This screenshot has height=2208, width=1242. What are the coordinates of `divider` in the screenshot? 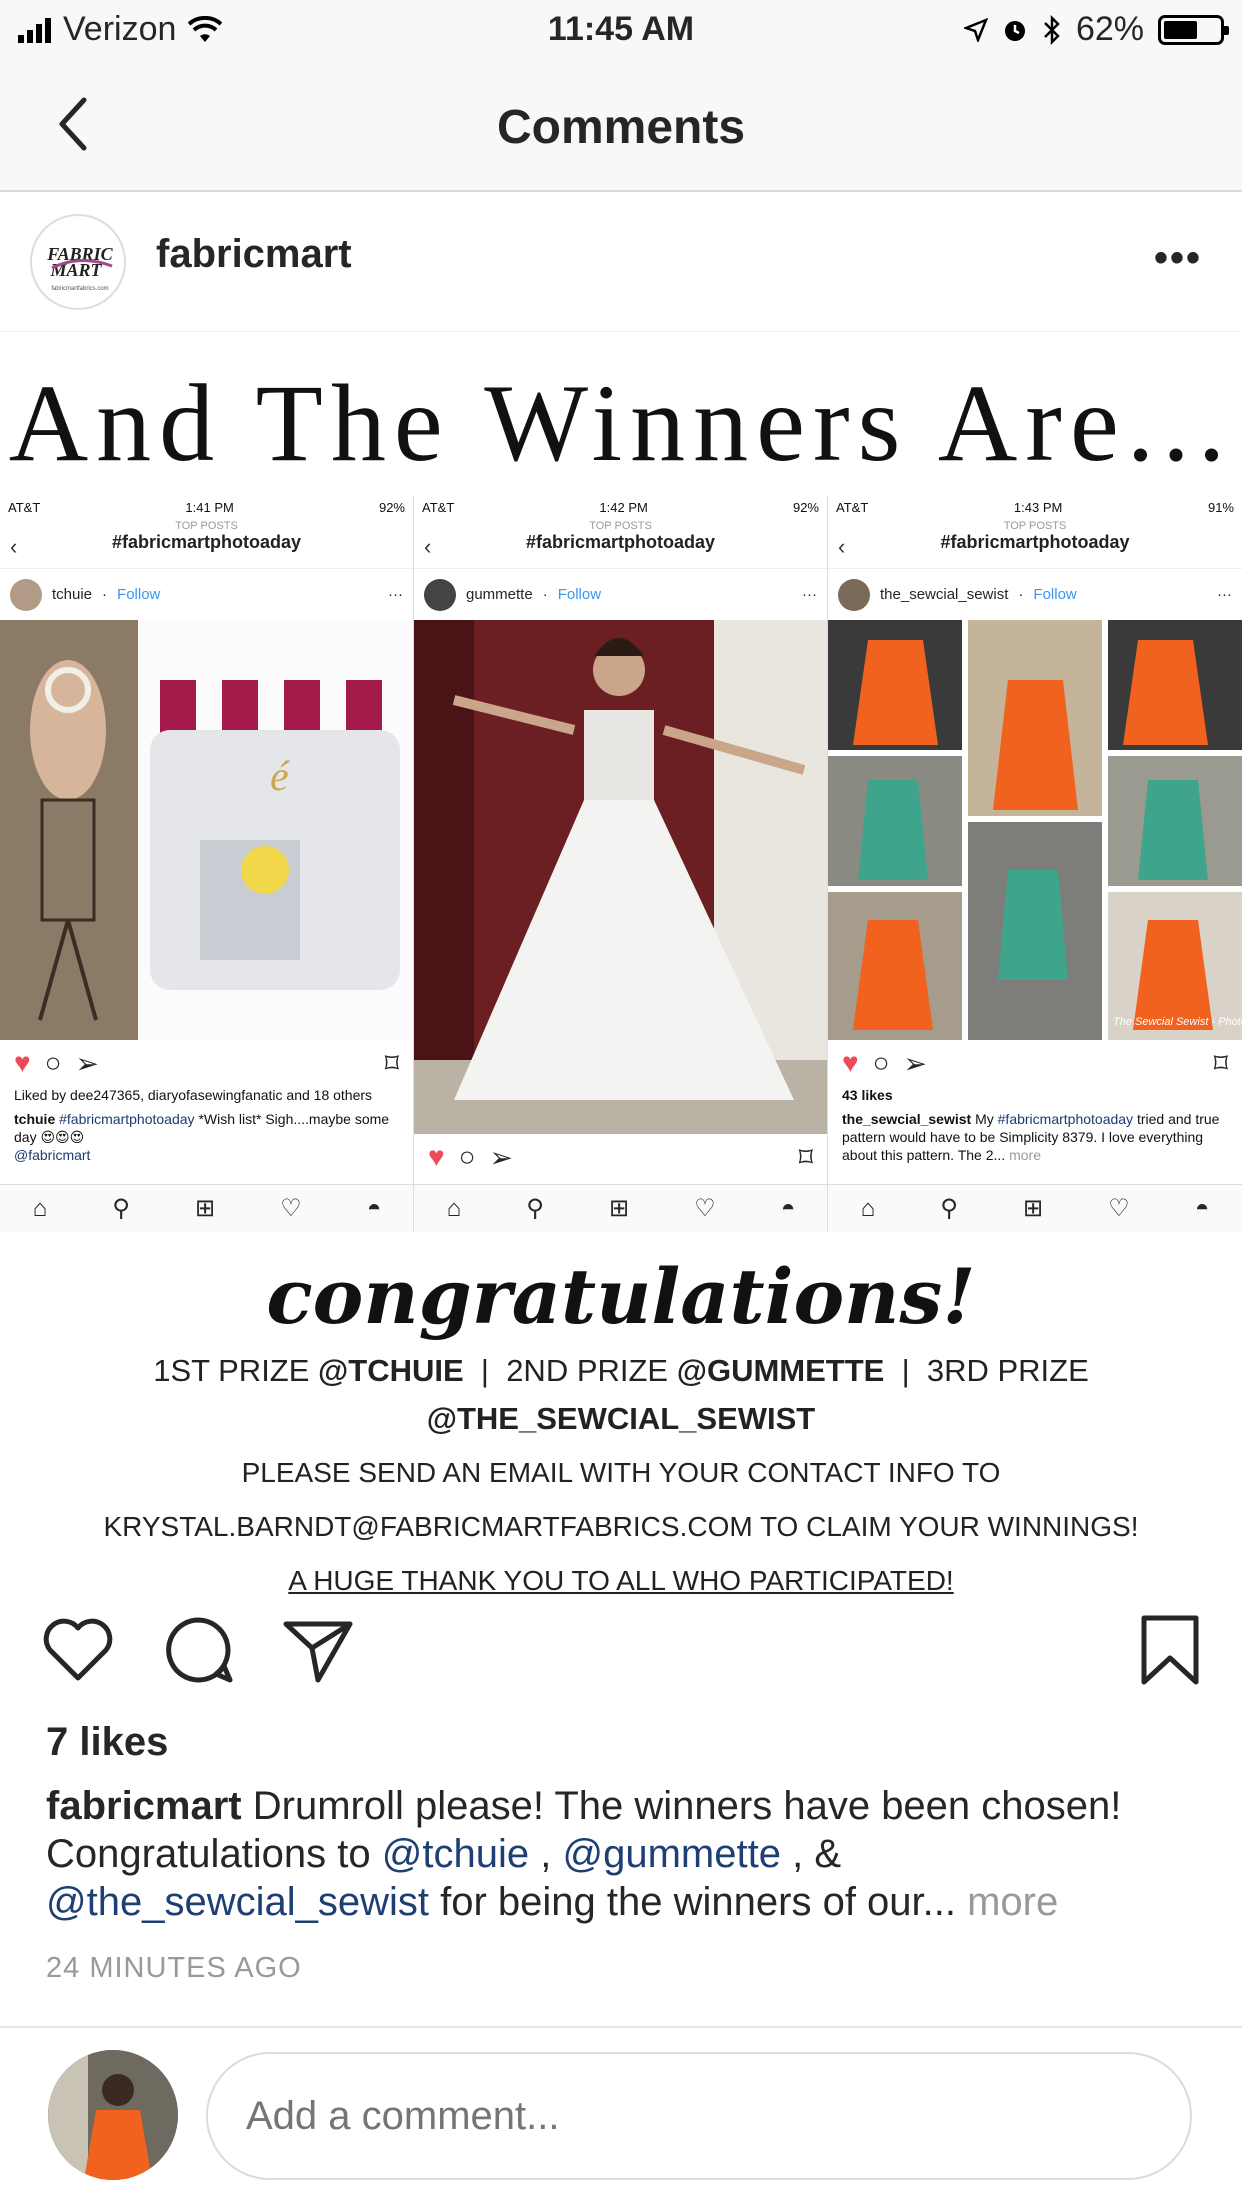 It's located at (621, 2027).